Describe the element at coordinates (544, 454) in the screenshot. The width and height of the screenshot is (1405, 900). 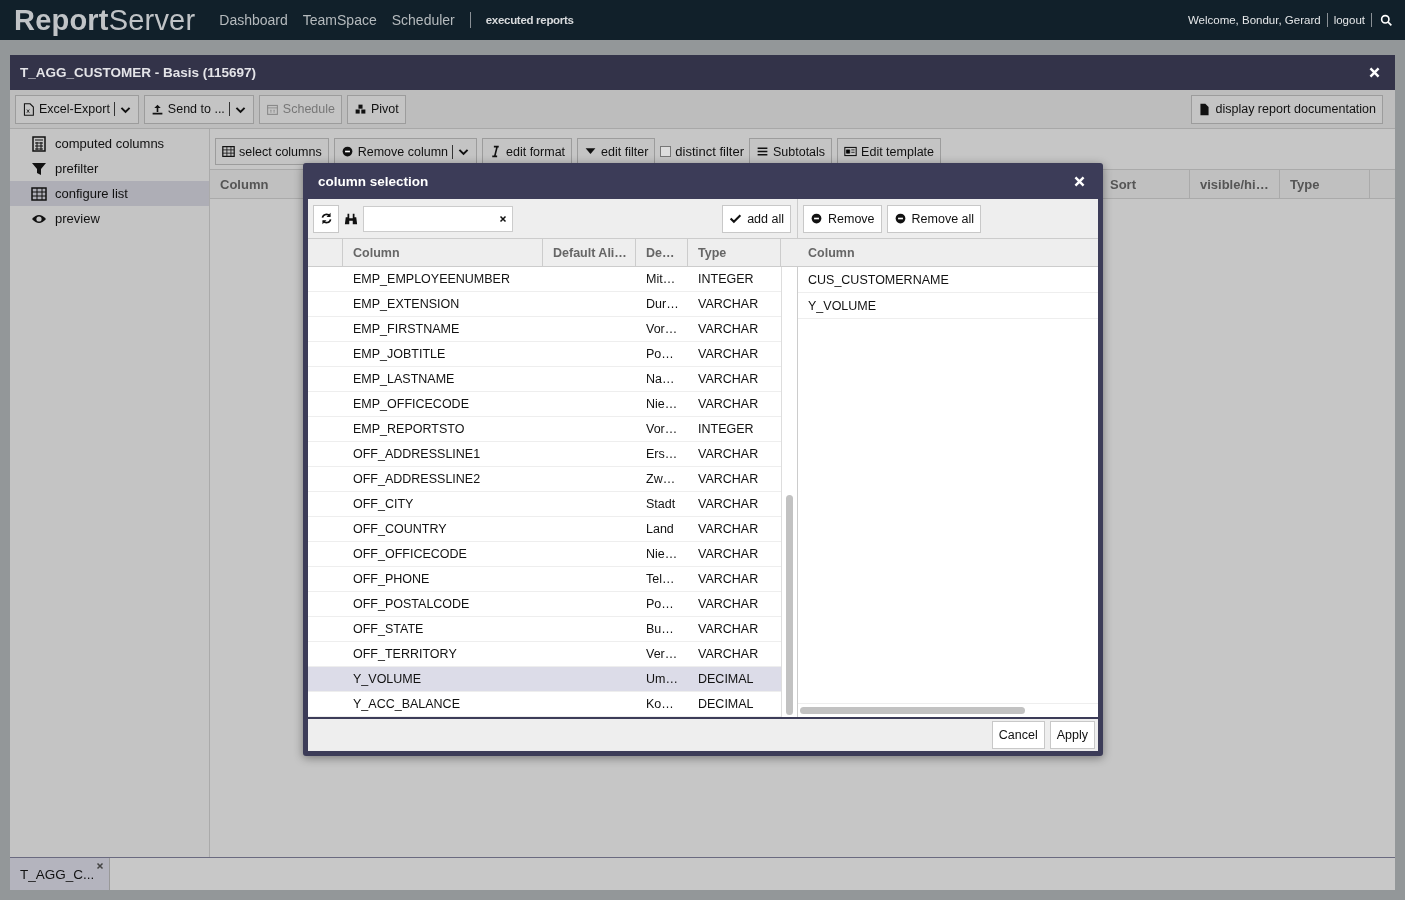
I see `table-row: OFF_ADDRESSLINE1 Ers… VARCHAR` at that location.